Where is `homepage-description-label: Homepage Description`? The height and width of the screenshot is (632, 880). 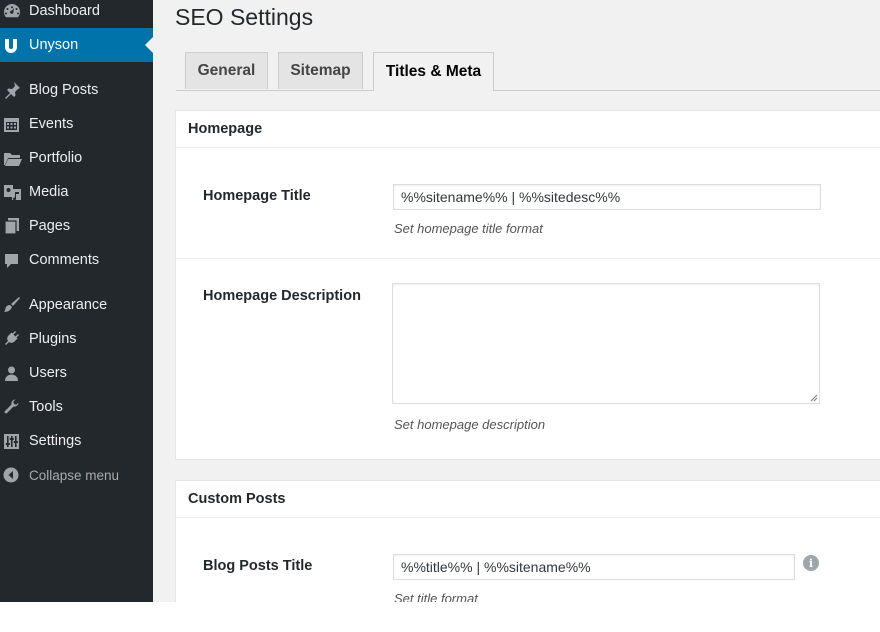
homepage-description-label: Homepage Description is located at coordinates (282, 296).